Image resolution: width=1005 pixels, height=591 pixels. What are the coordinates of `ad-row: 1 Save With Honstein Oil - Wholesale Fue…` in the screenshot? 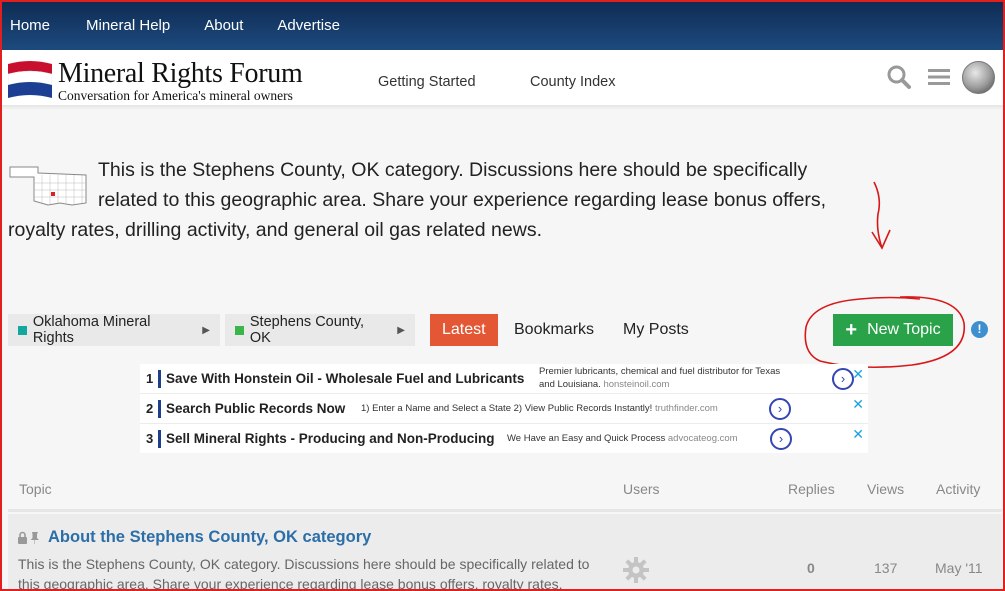 It's located at (504, 379).